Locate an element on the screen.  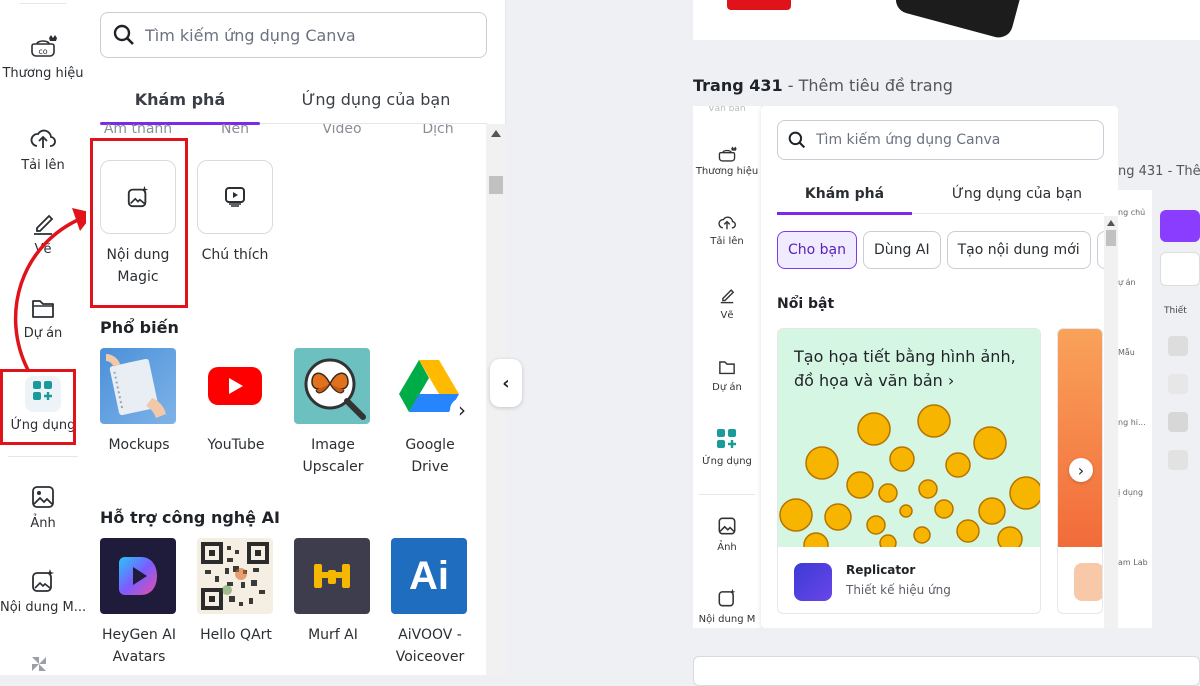
draw-icon is located at coordinates (727, 296).